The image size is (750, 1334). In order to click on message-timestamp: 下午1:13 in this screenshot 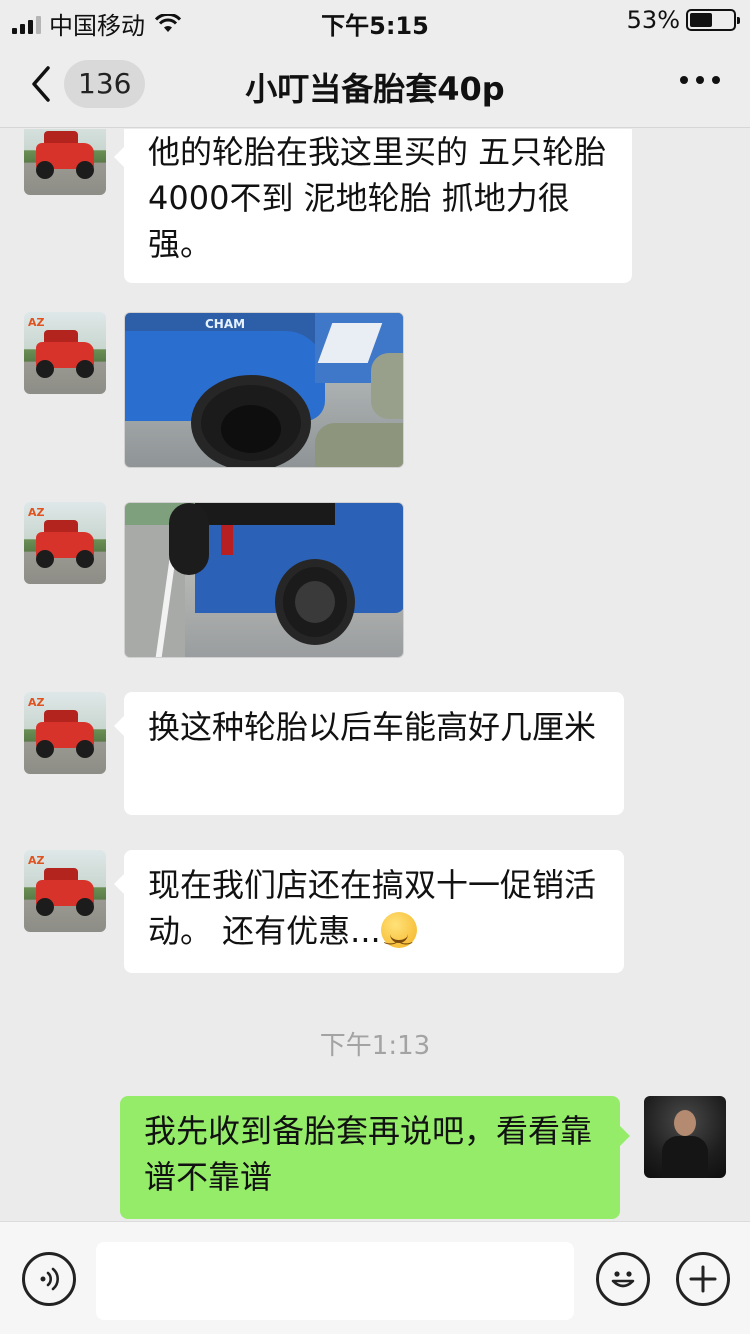, I will do `click(375, 1046)`.